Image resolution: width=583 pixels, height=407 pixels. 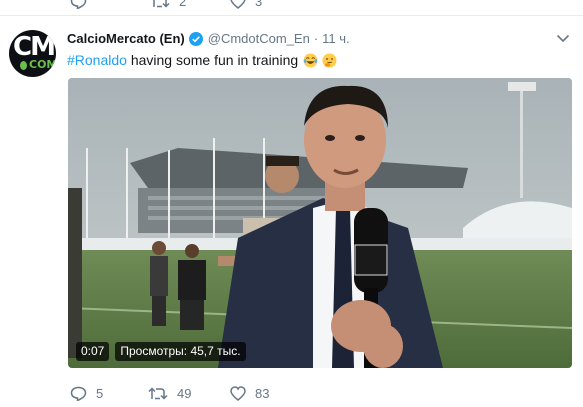 What do you see at coordinates (183, 4) in the screenshot?
I see `previous-retweet-count: 2` at bounding box center [183, 4].